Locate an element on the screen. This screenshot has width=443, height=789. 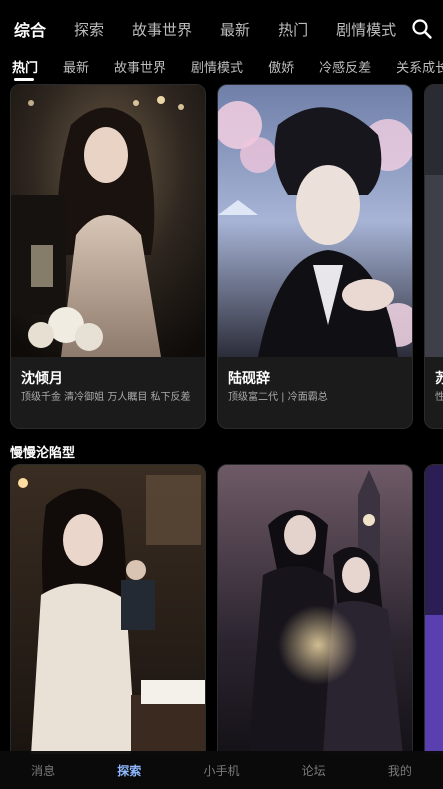
character-card: 苏 性 性 is located at coordinates (433, 256).